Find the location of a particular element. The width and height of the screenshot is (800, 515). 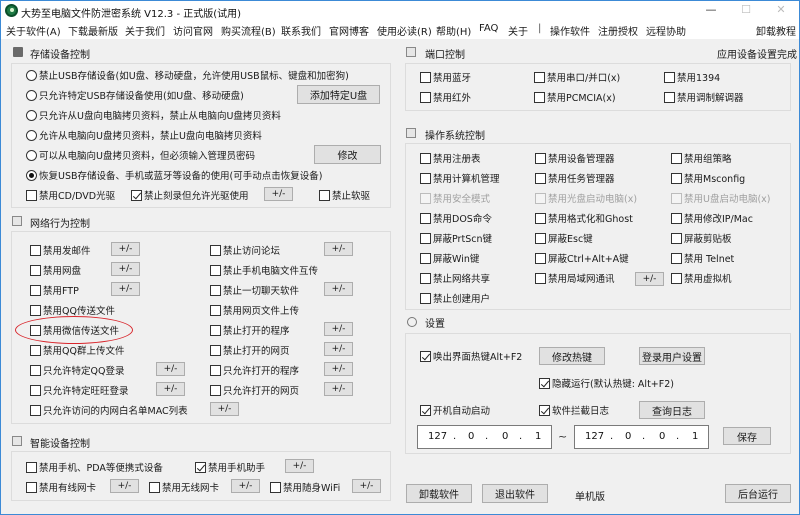

menu-operate-software: 操作软件 is located at coordinates (570, 30).